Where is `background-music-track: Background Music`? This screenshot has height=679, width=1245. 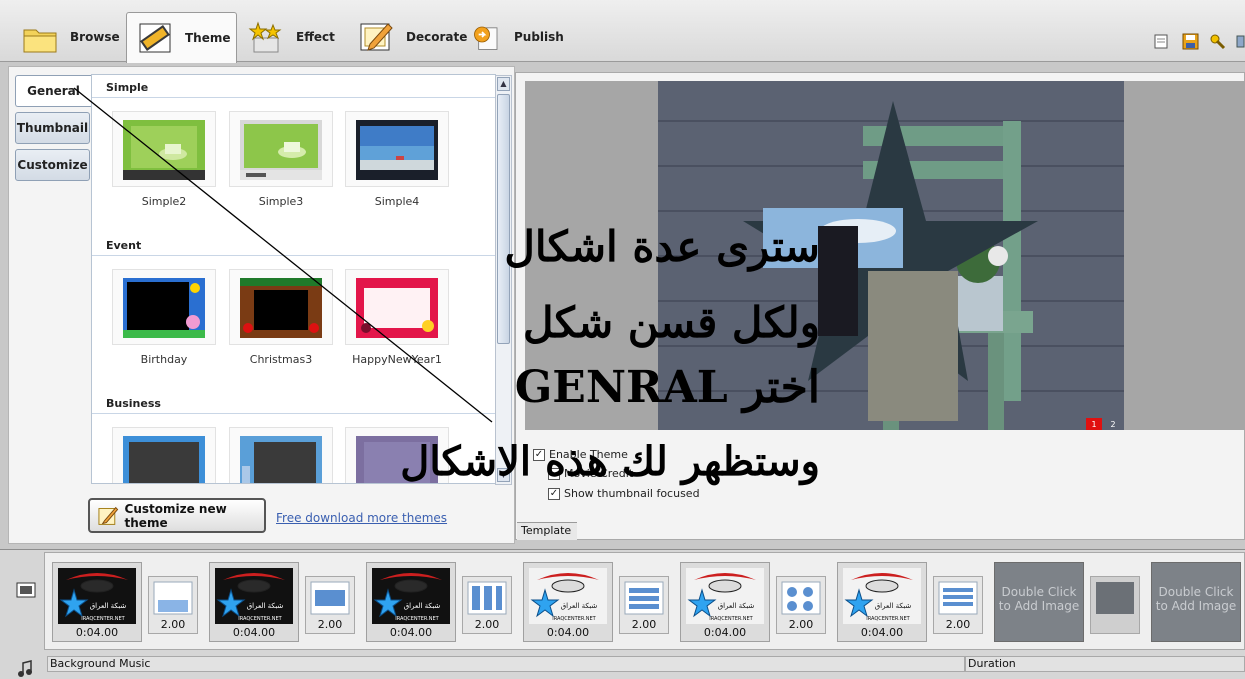 background-music-track: Background Music is located at coordinates (506, 664).